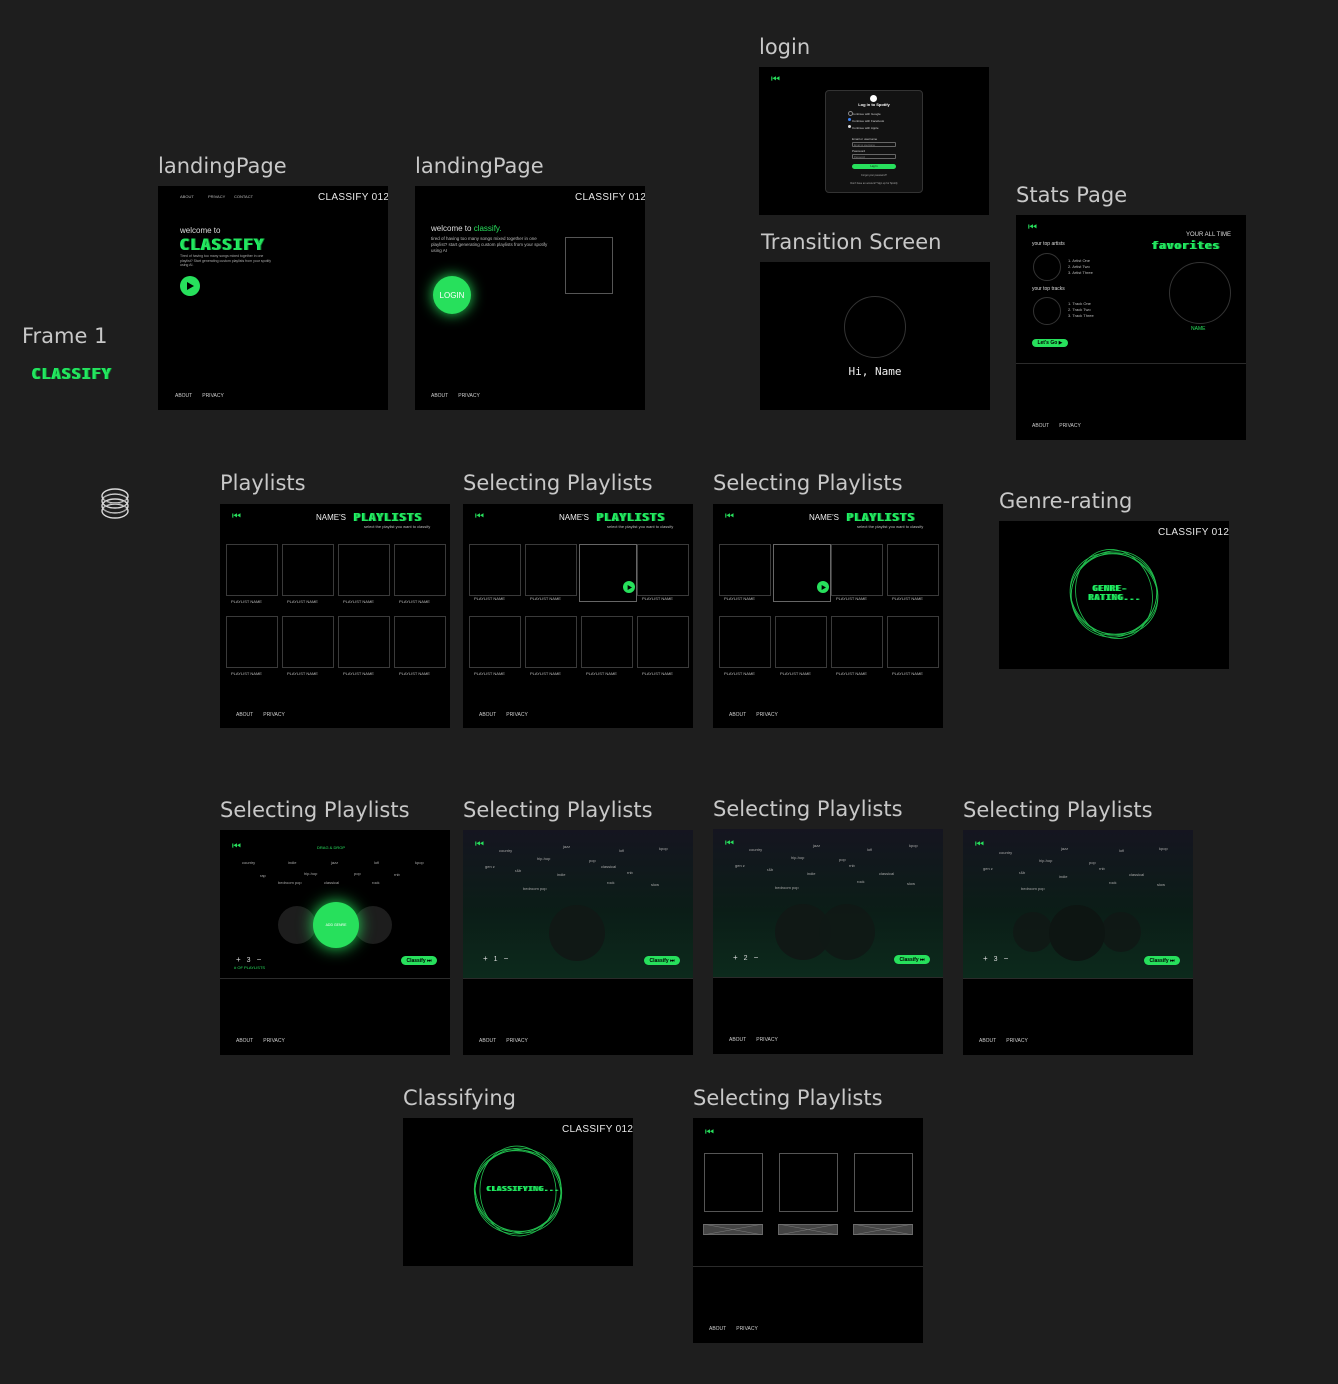 The height and width of the screenshot is (1384, 1338). Describe the element at coordinates (419, 862) in the screenshot. I see `genre-kpop: kpop` at that location.